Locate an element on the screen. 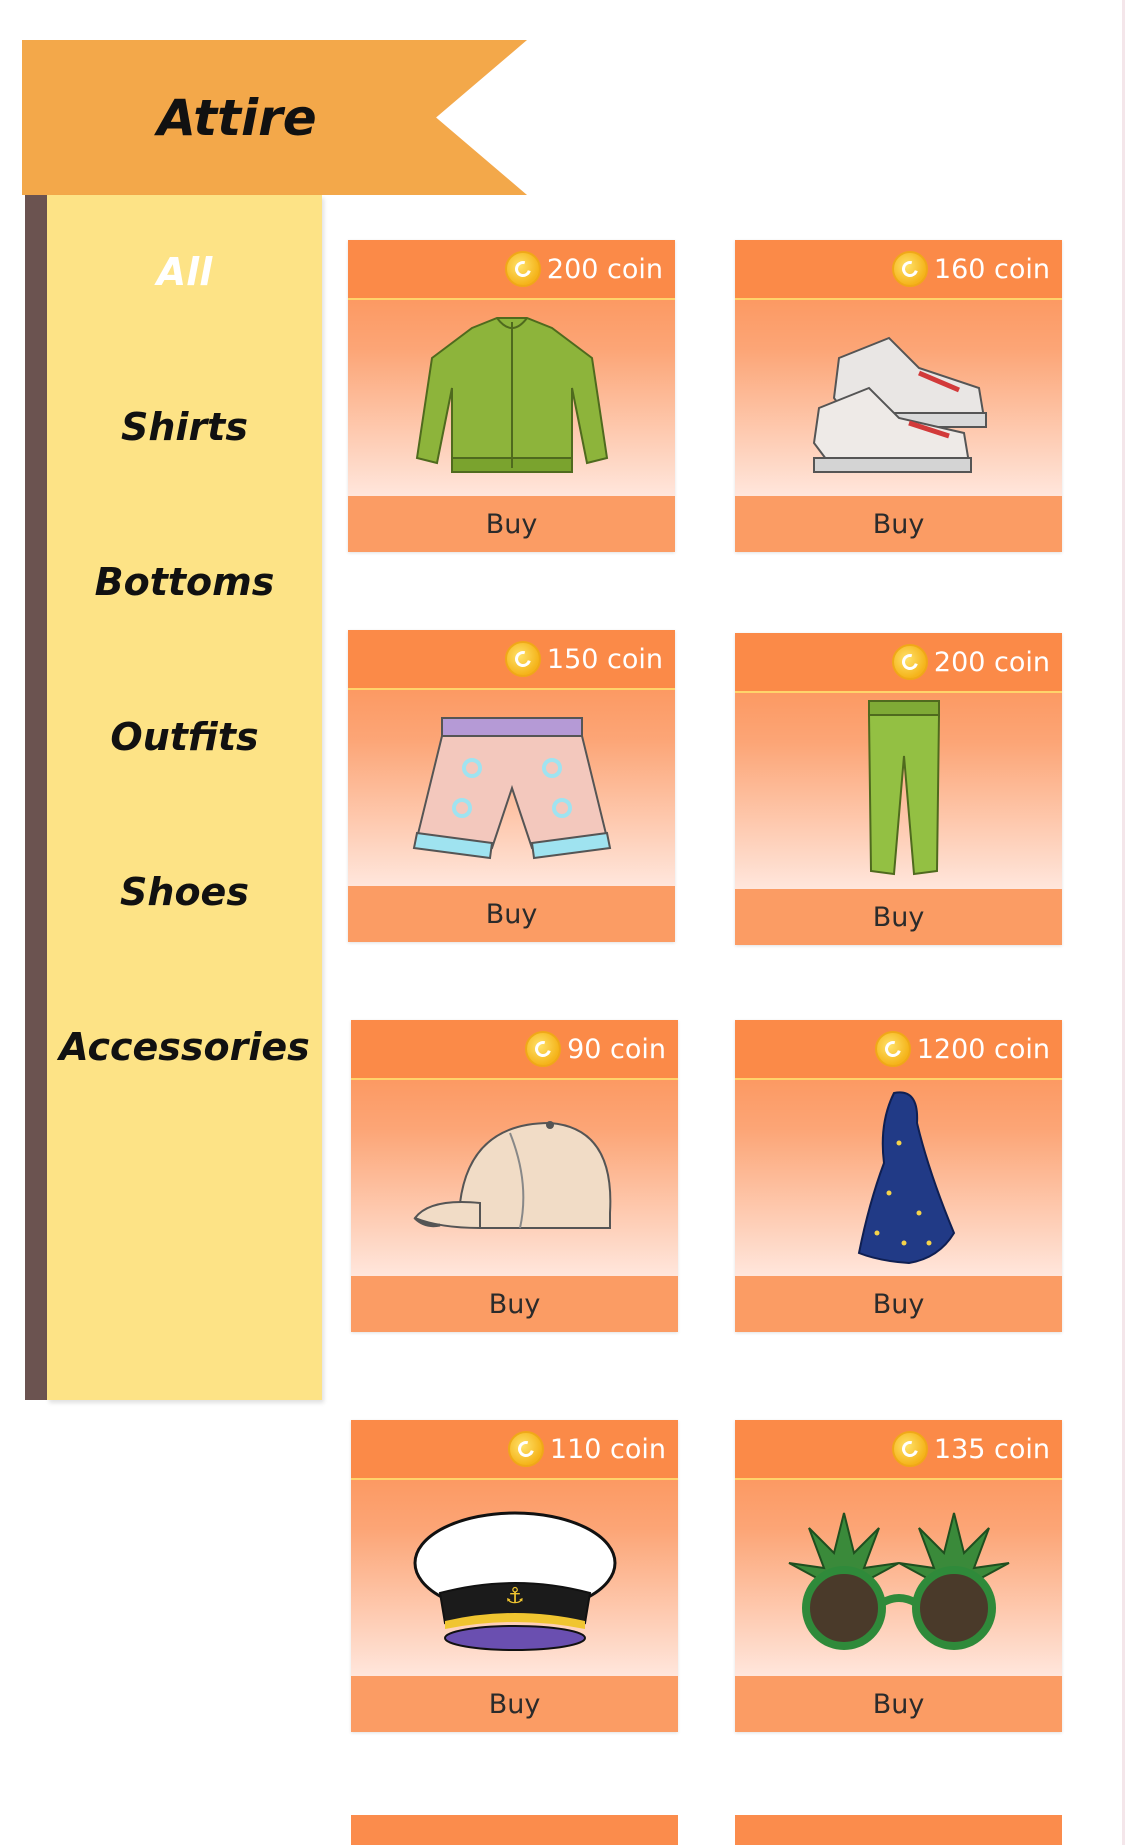 Image resolution: width=1125 pixels, height=1845 pixels. price-tag: 160 coin is located at coordinates (970, 269).